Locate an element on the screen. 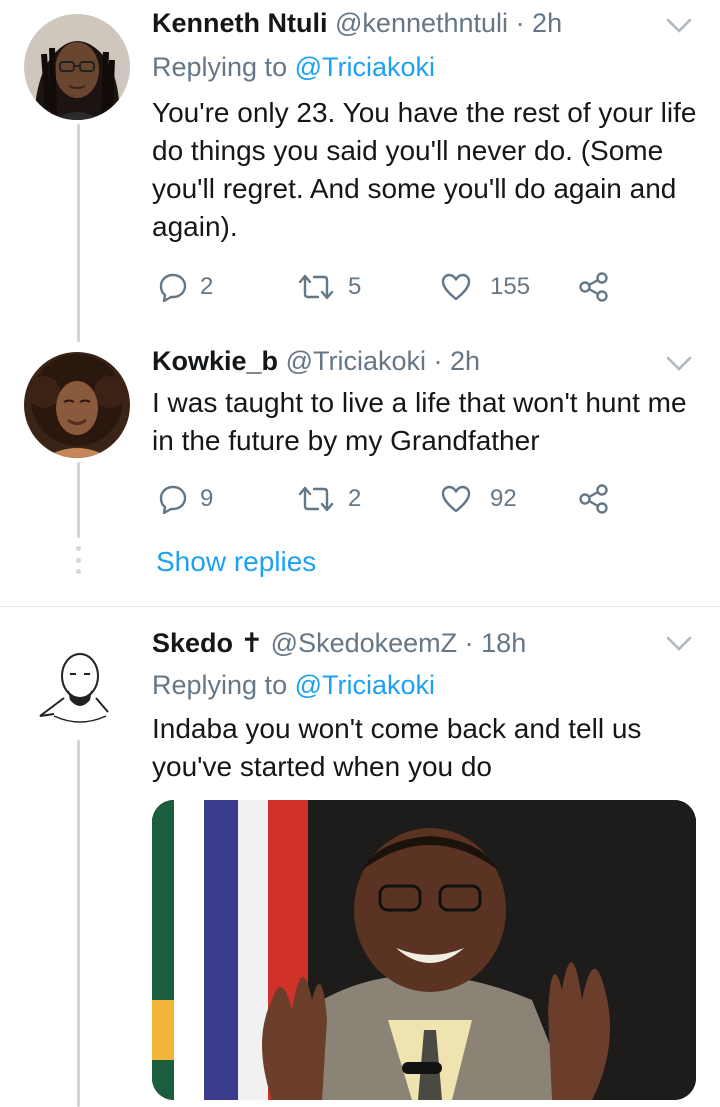  woman-avatar-icon is located at coordinates (77, 405).